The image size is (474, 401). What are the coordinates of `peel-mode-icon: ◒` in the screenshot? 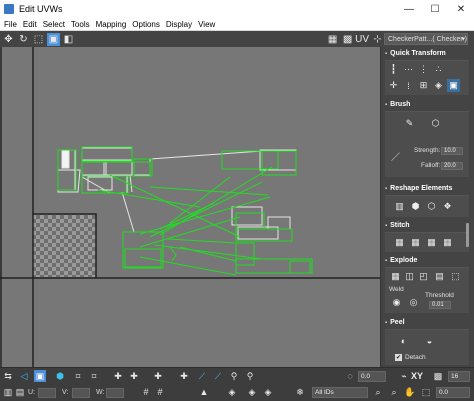 It's located at (429, 340).